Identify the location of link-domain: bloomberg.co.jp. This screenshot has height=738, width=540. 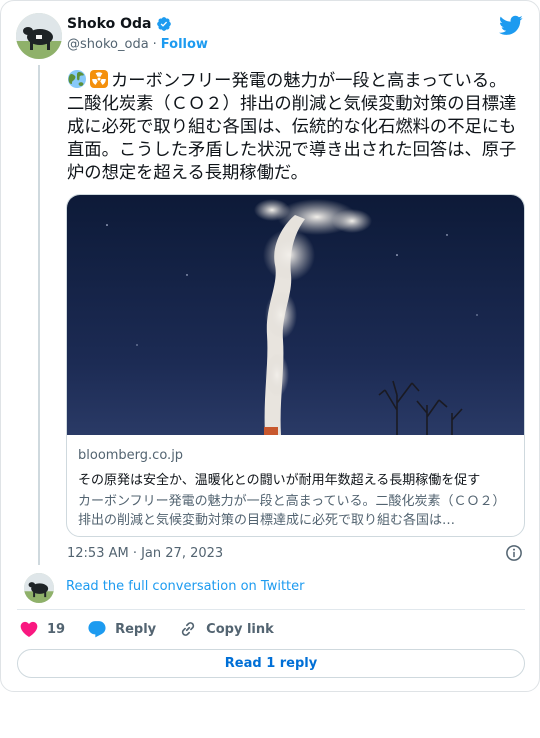
(131, 455).